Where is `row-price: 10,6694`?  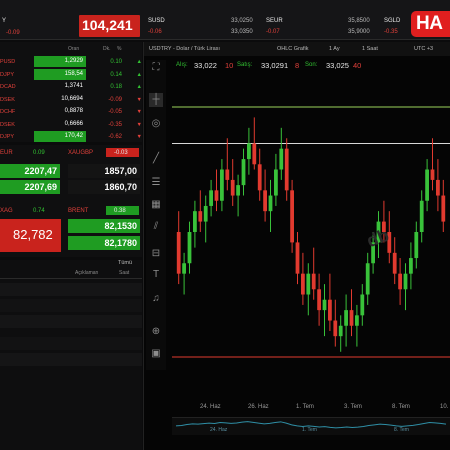
row-price: 10,6694 is located at coordinates (72, 98).